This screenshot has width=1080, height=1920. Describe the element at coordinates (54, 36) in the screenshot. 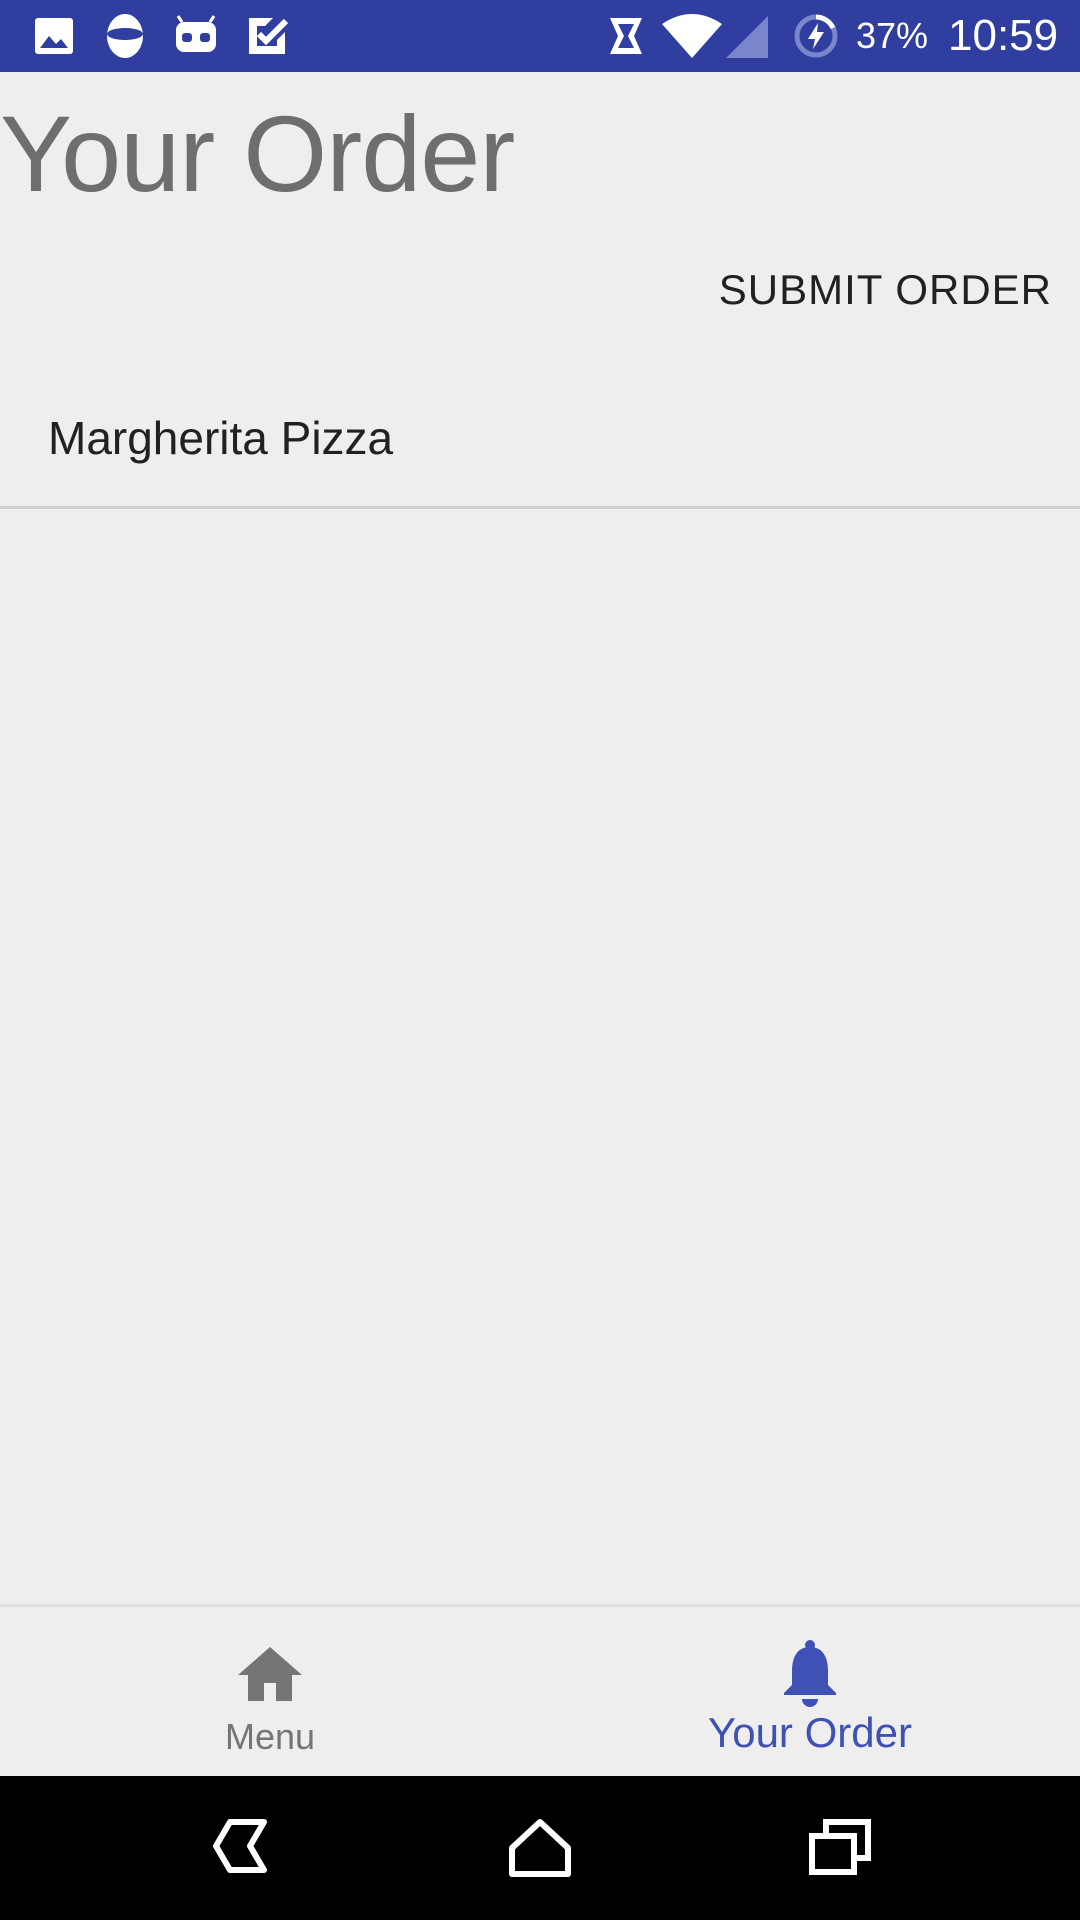

I see `gallery-icon` at that location.